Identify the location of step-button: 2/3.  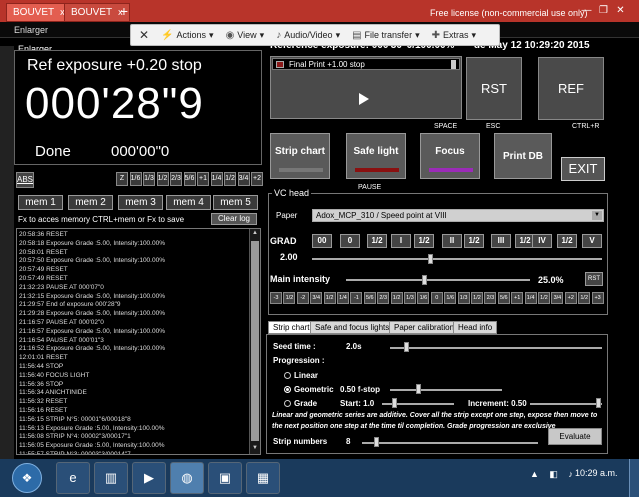
(176, 179).